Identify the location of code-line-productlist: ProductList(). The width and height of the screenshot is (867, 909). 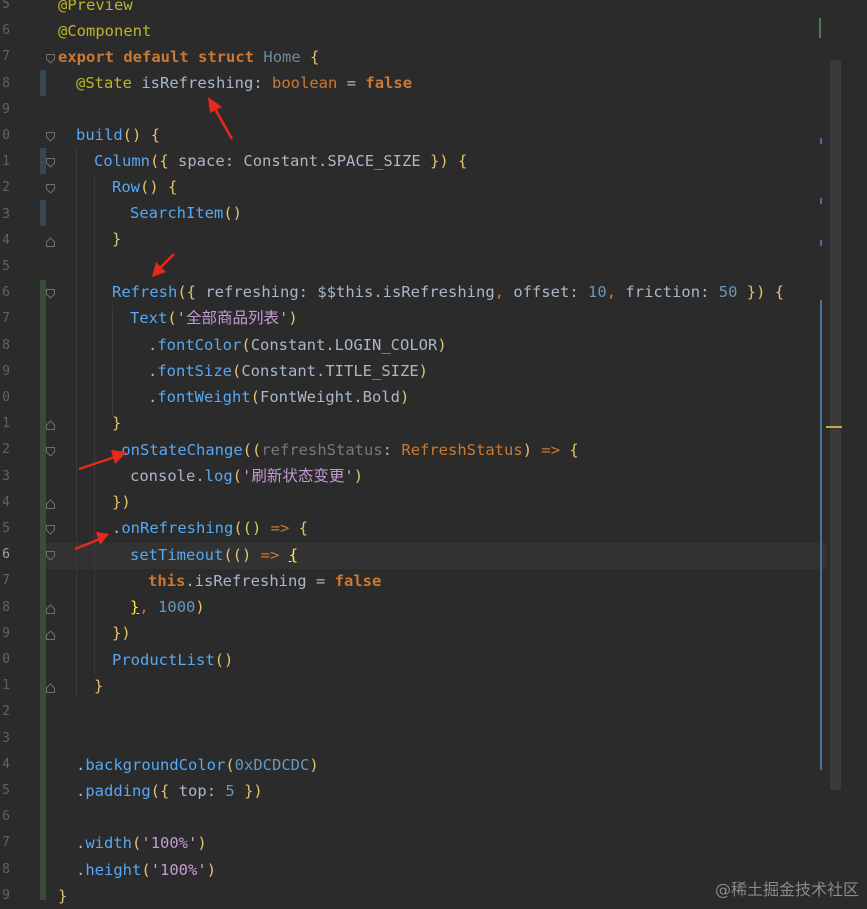
(173, 660).